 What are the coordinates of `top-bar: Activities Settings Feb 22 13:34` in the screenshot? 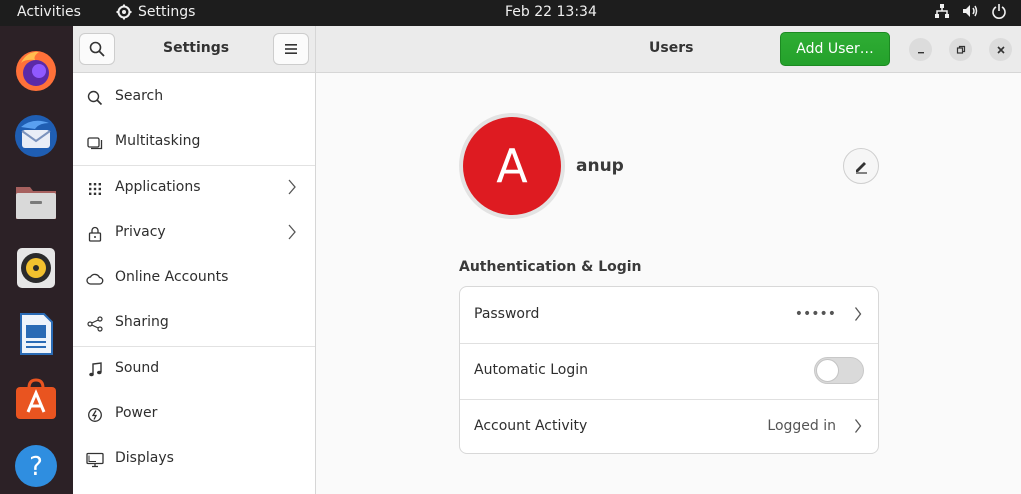 It's located at (510, 13).